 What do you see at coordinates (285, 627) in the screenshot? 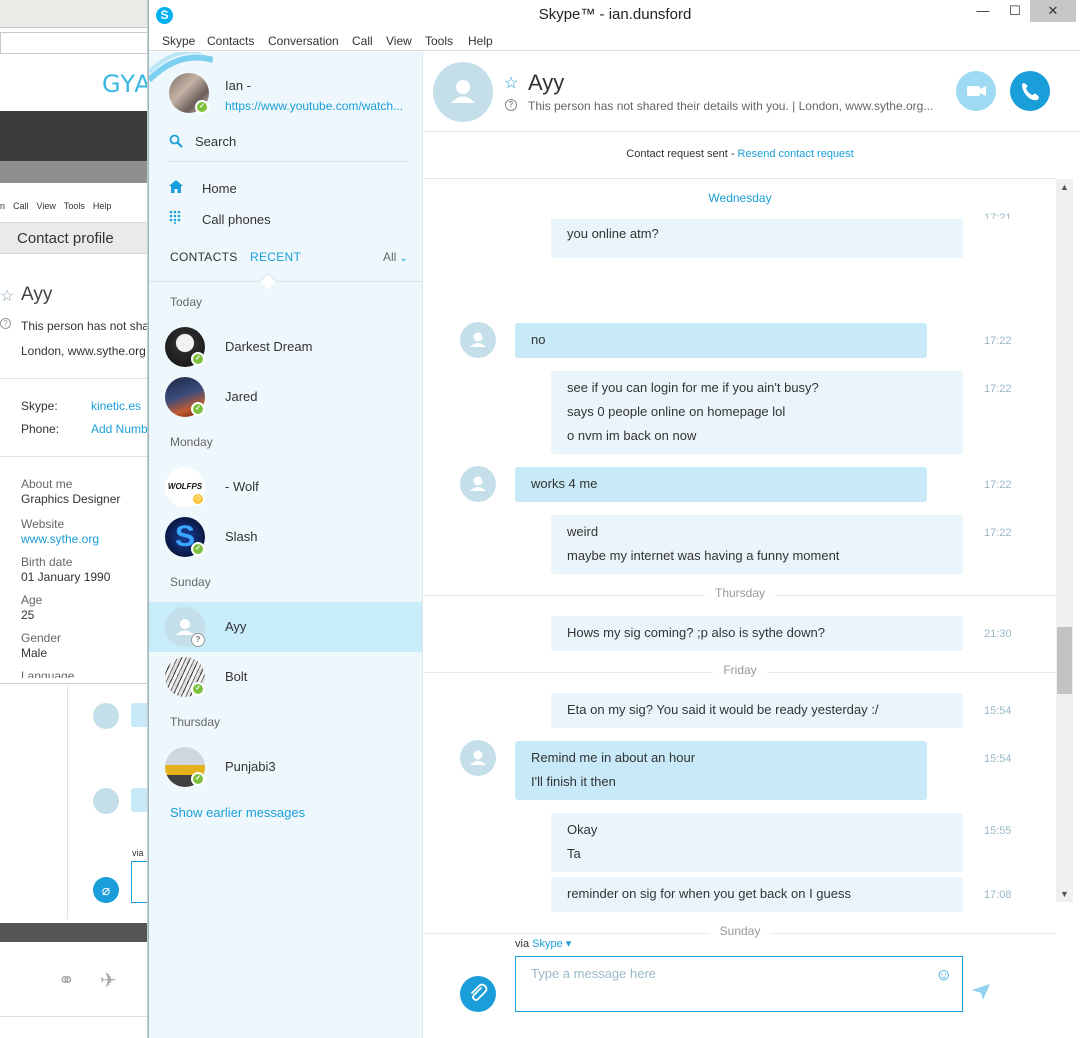
I see `contact-row-ayy: ? Ayy` at bounding box center [285, 627].